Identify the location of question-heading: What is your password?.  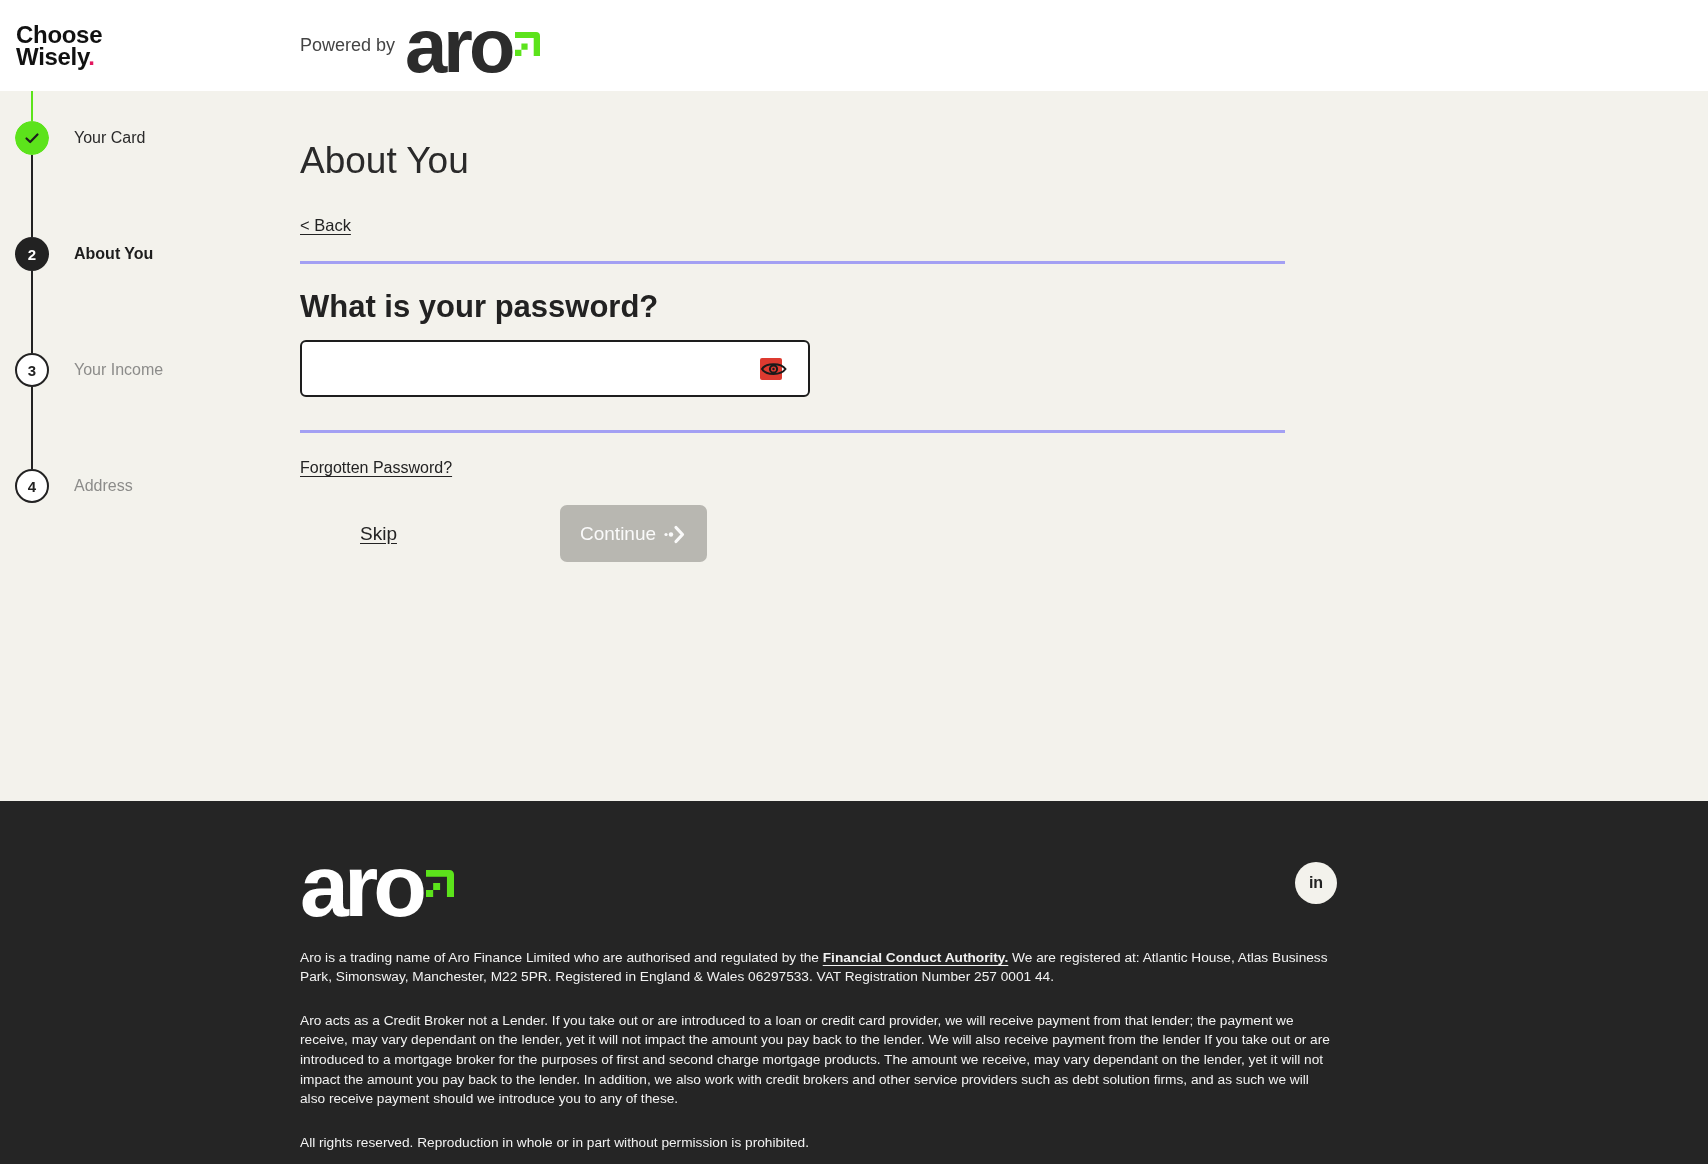
(479, 307).